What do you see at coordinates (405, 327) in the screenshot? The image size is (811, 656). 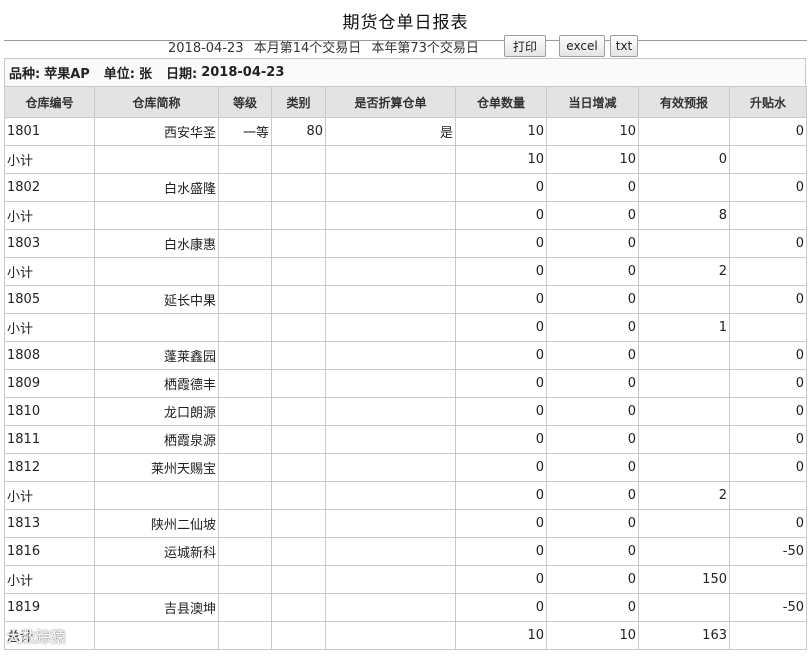 I see `table-row: 小计 0 0 1` at bounding box center [405, 327].